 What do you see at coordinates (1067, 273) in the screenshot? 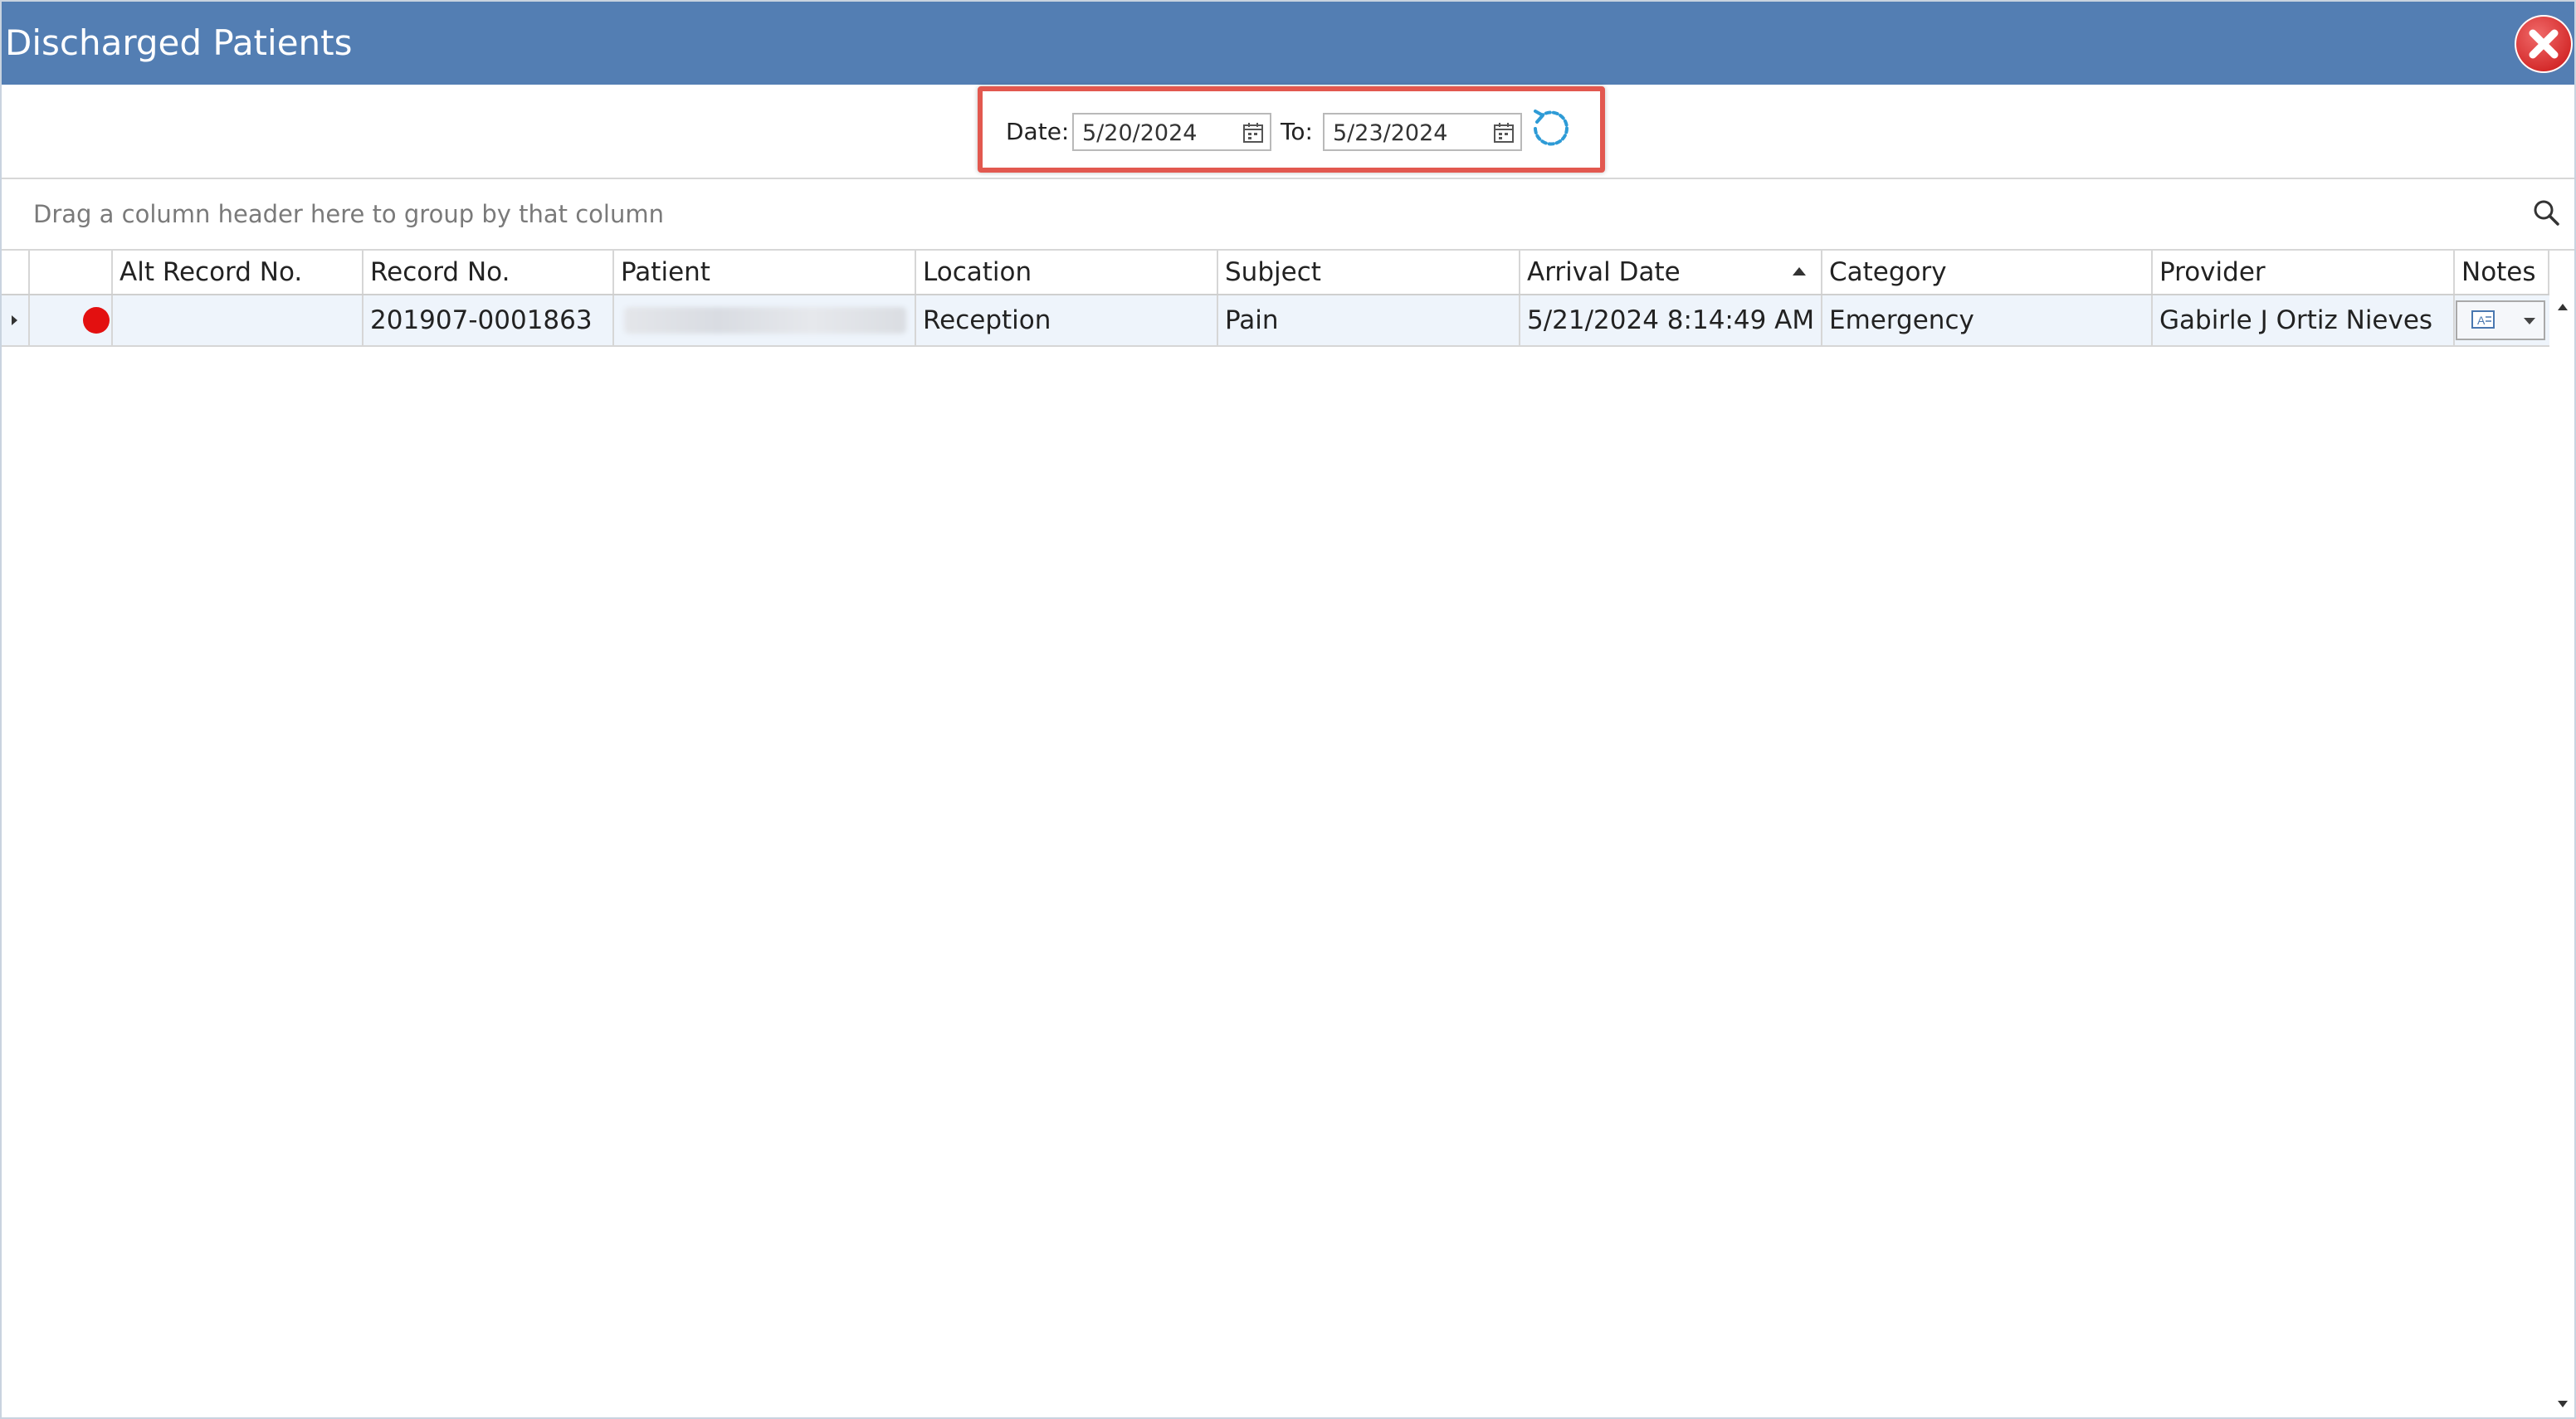
I see `column-header-location: Location` at bounding box center [1067, 273].